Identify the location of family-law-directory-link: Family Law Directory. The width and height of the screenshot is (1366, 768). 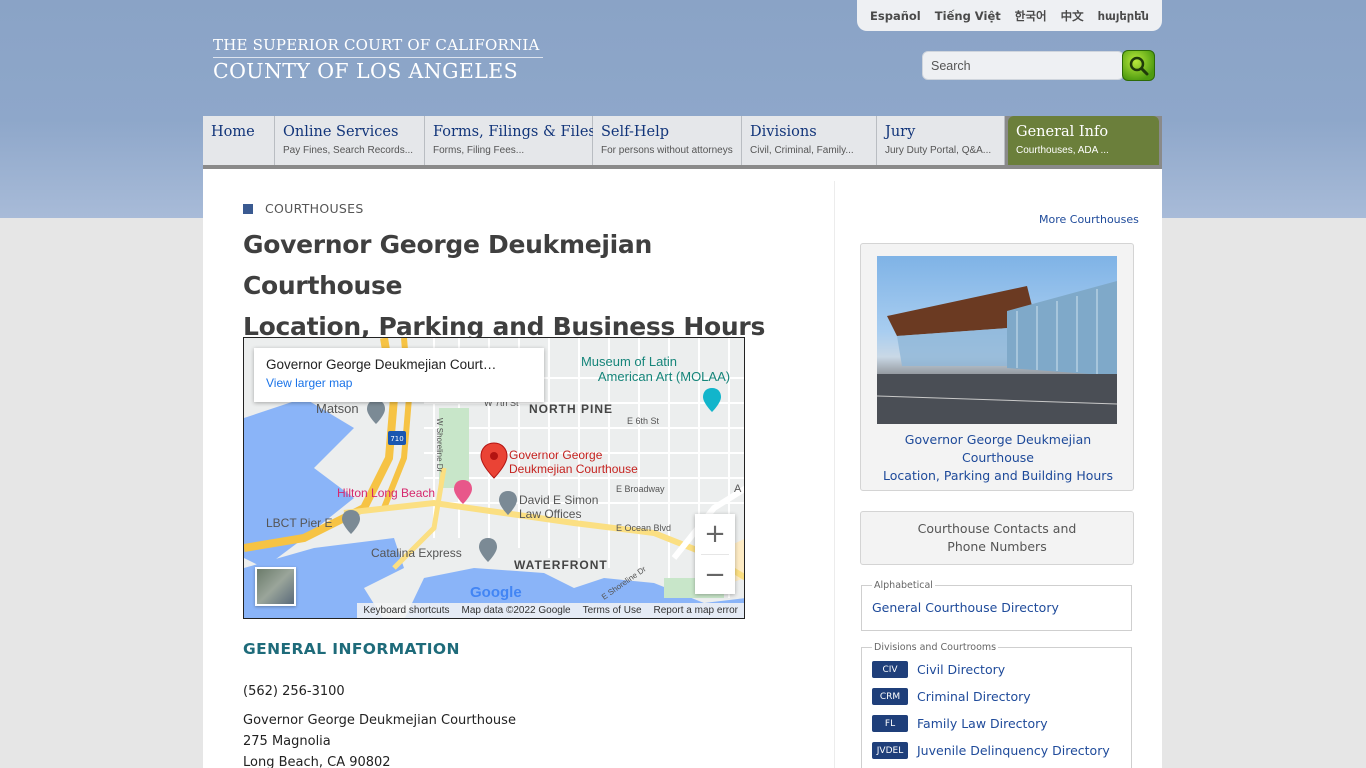
(982, 723).